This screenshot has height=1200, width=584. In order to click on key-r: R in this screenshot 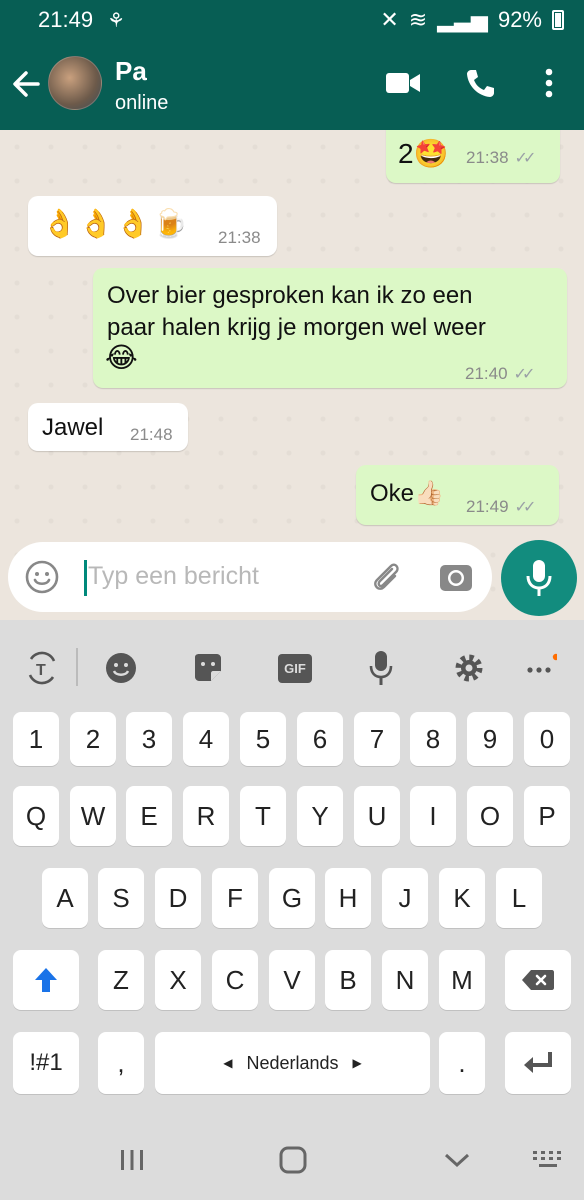, I will do `click(206, 816)`.